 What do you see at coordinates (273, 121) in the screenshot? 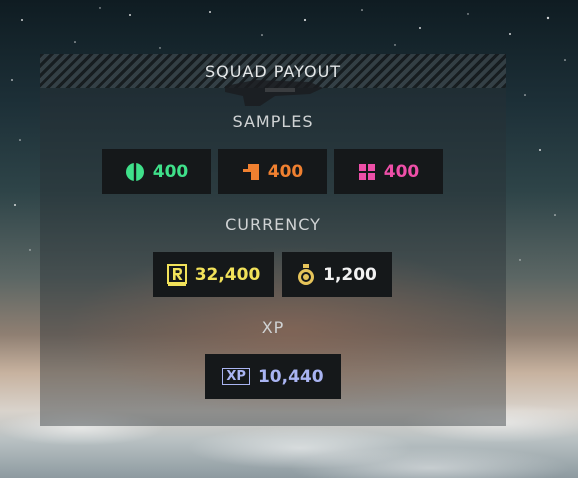
I see `samples-title: SAMPLES` at bounding box center [273, 121].